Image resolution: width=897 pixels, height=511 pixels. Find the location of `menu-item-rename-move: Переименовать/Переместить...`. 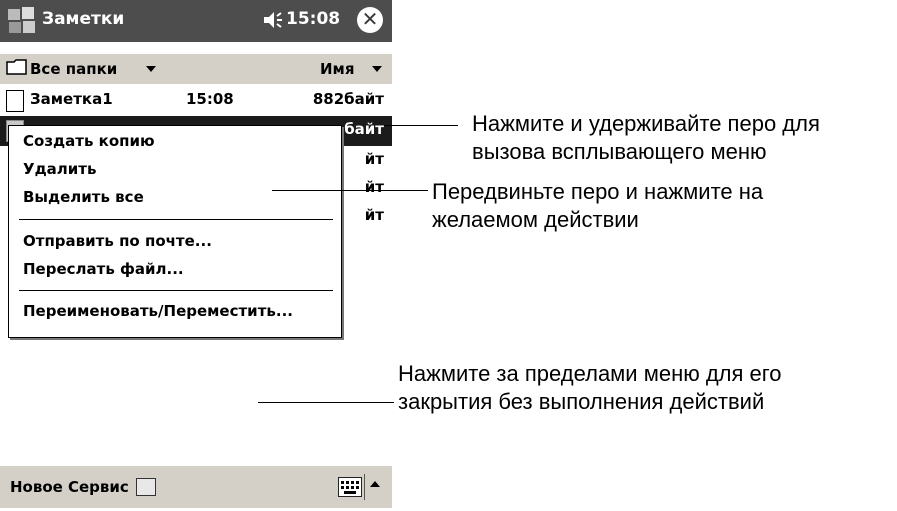

menu-item-rename-move: Переименовать/Переместить... is located at coordinates (158, 311).